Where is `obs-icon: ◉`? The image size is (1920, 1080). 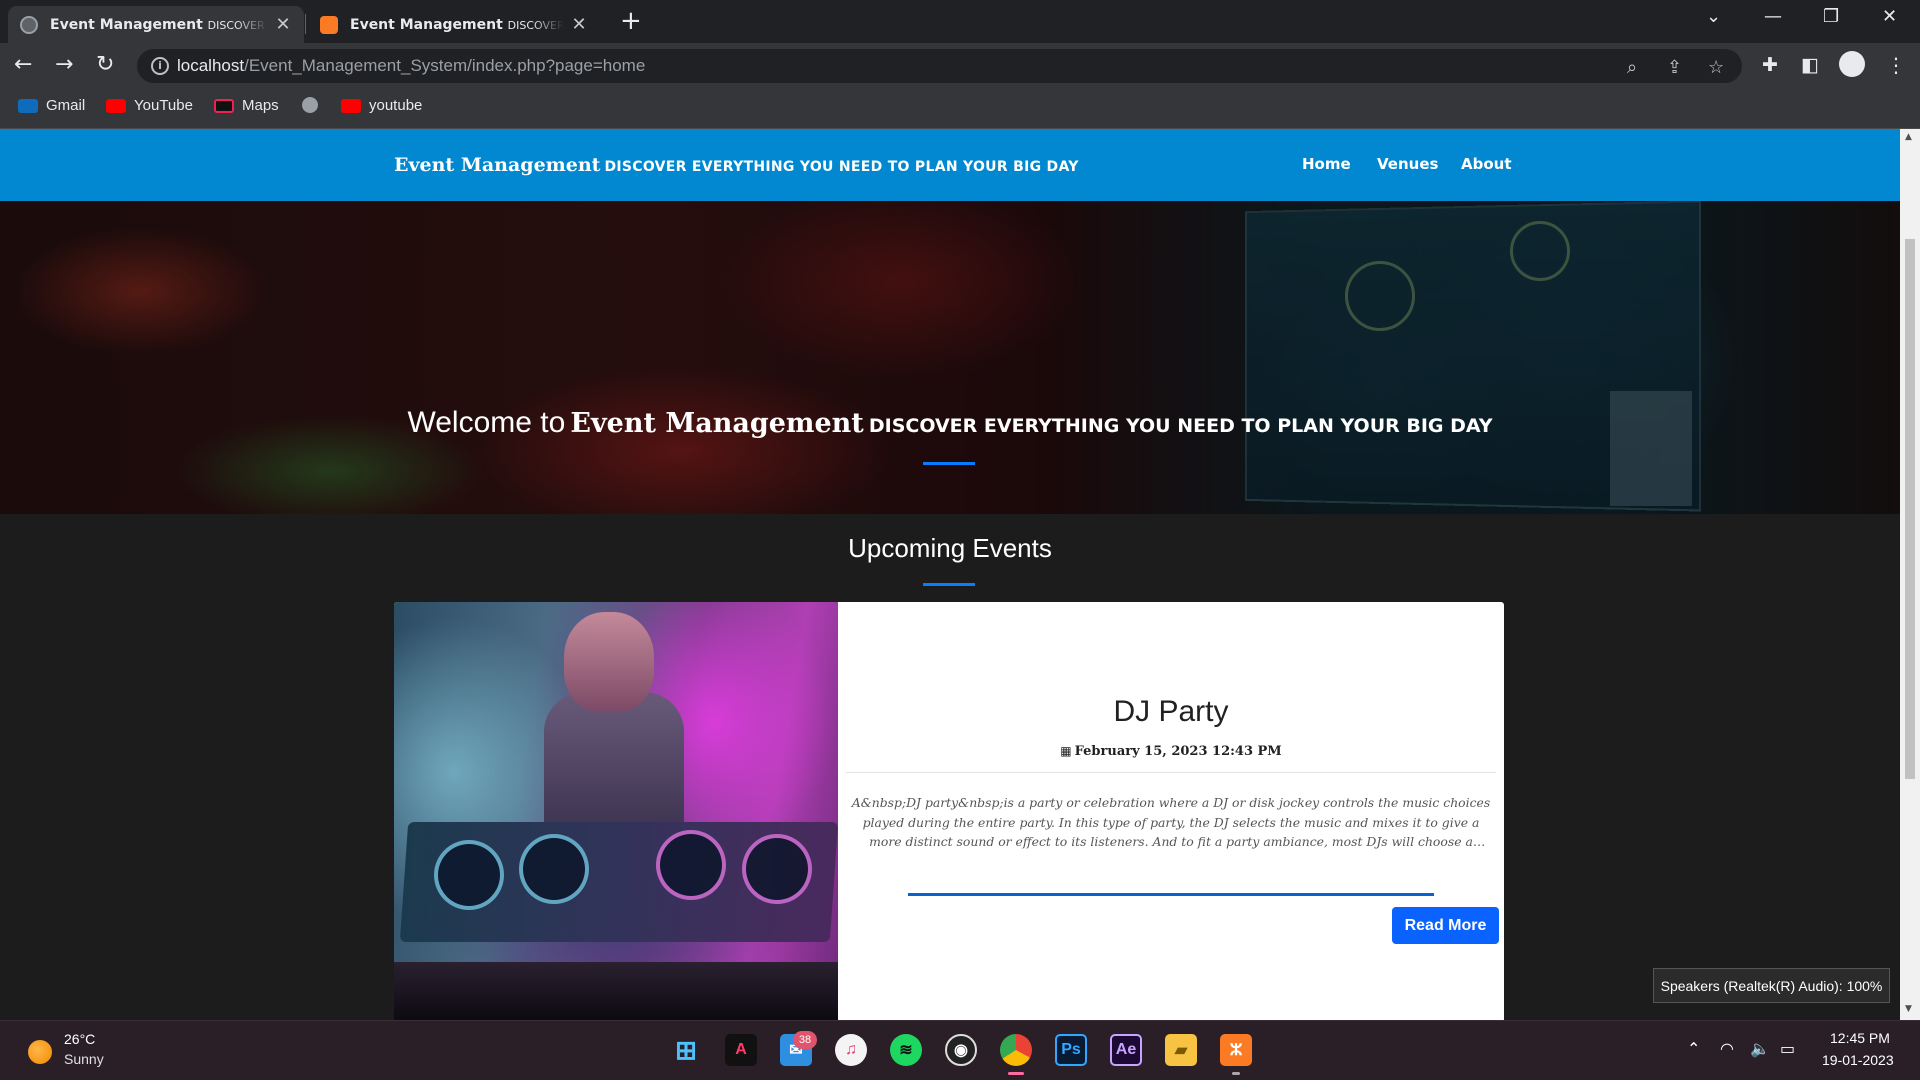 obs-icon: ◉ is located at coordinates (961, 1050).